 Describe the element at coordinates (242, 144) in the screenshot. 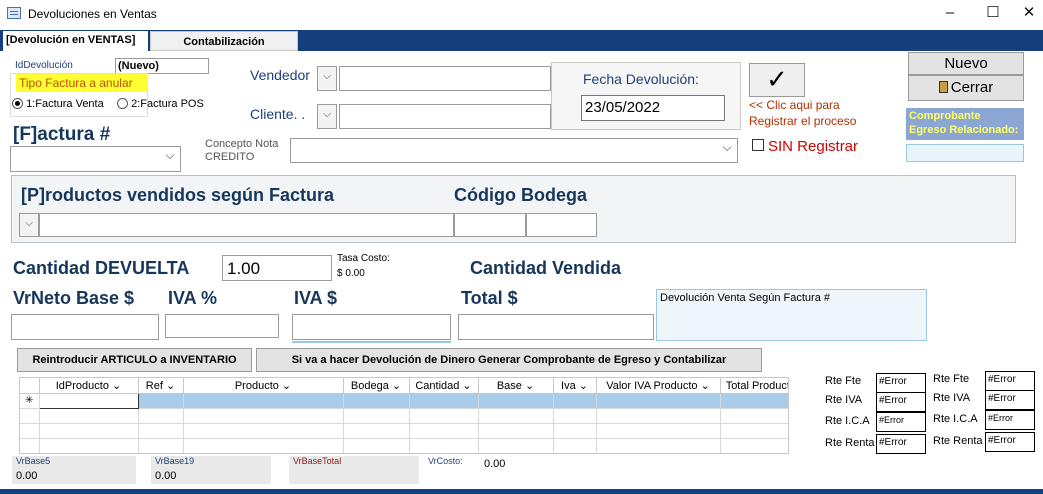

I see `concepto-line1: Concepto Nota` at that location.